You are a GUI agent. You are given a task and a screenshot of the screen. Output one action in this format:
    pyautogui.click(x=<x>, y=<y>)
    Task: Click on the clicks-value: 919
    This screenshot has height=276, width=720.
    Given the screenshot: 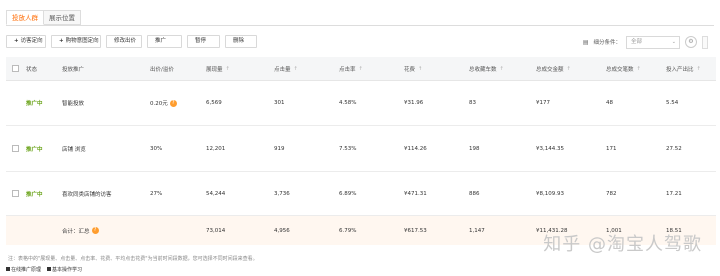 What is the action you would take?
    pyautogui.click(x=279, y=148)
    